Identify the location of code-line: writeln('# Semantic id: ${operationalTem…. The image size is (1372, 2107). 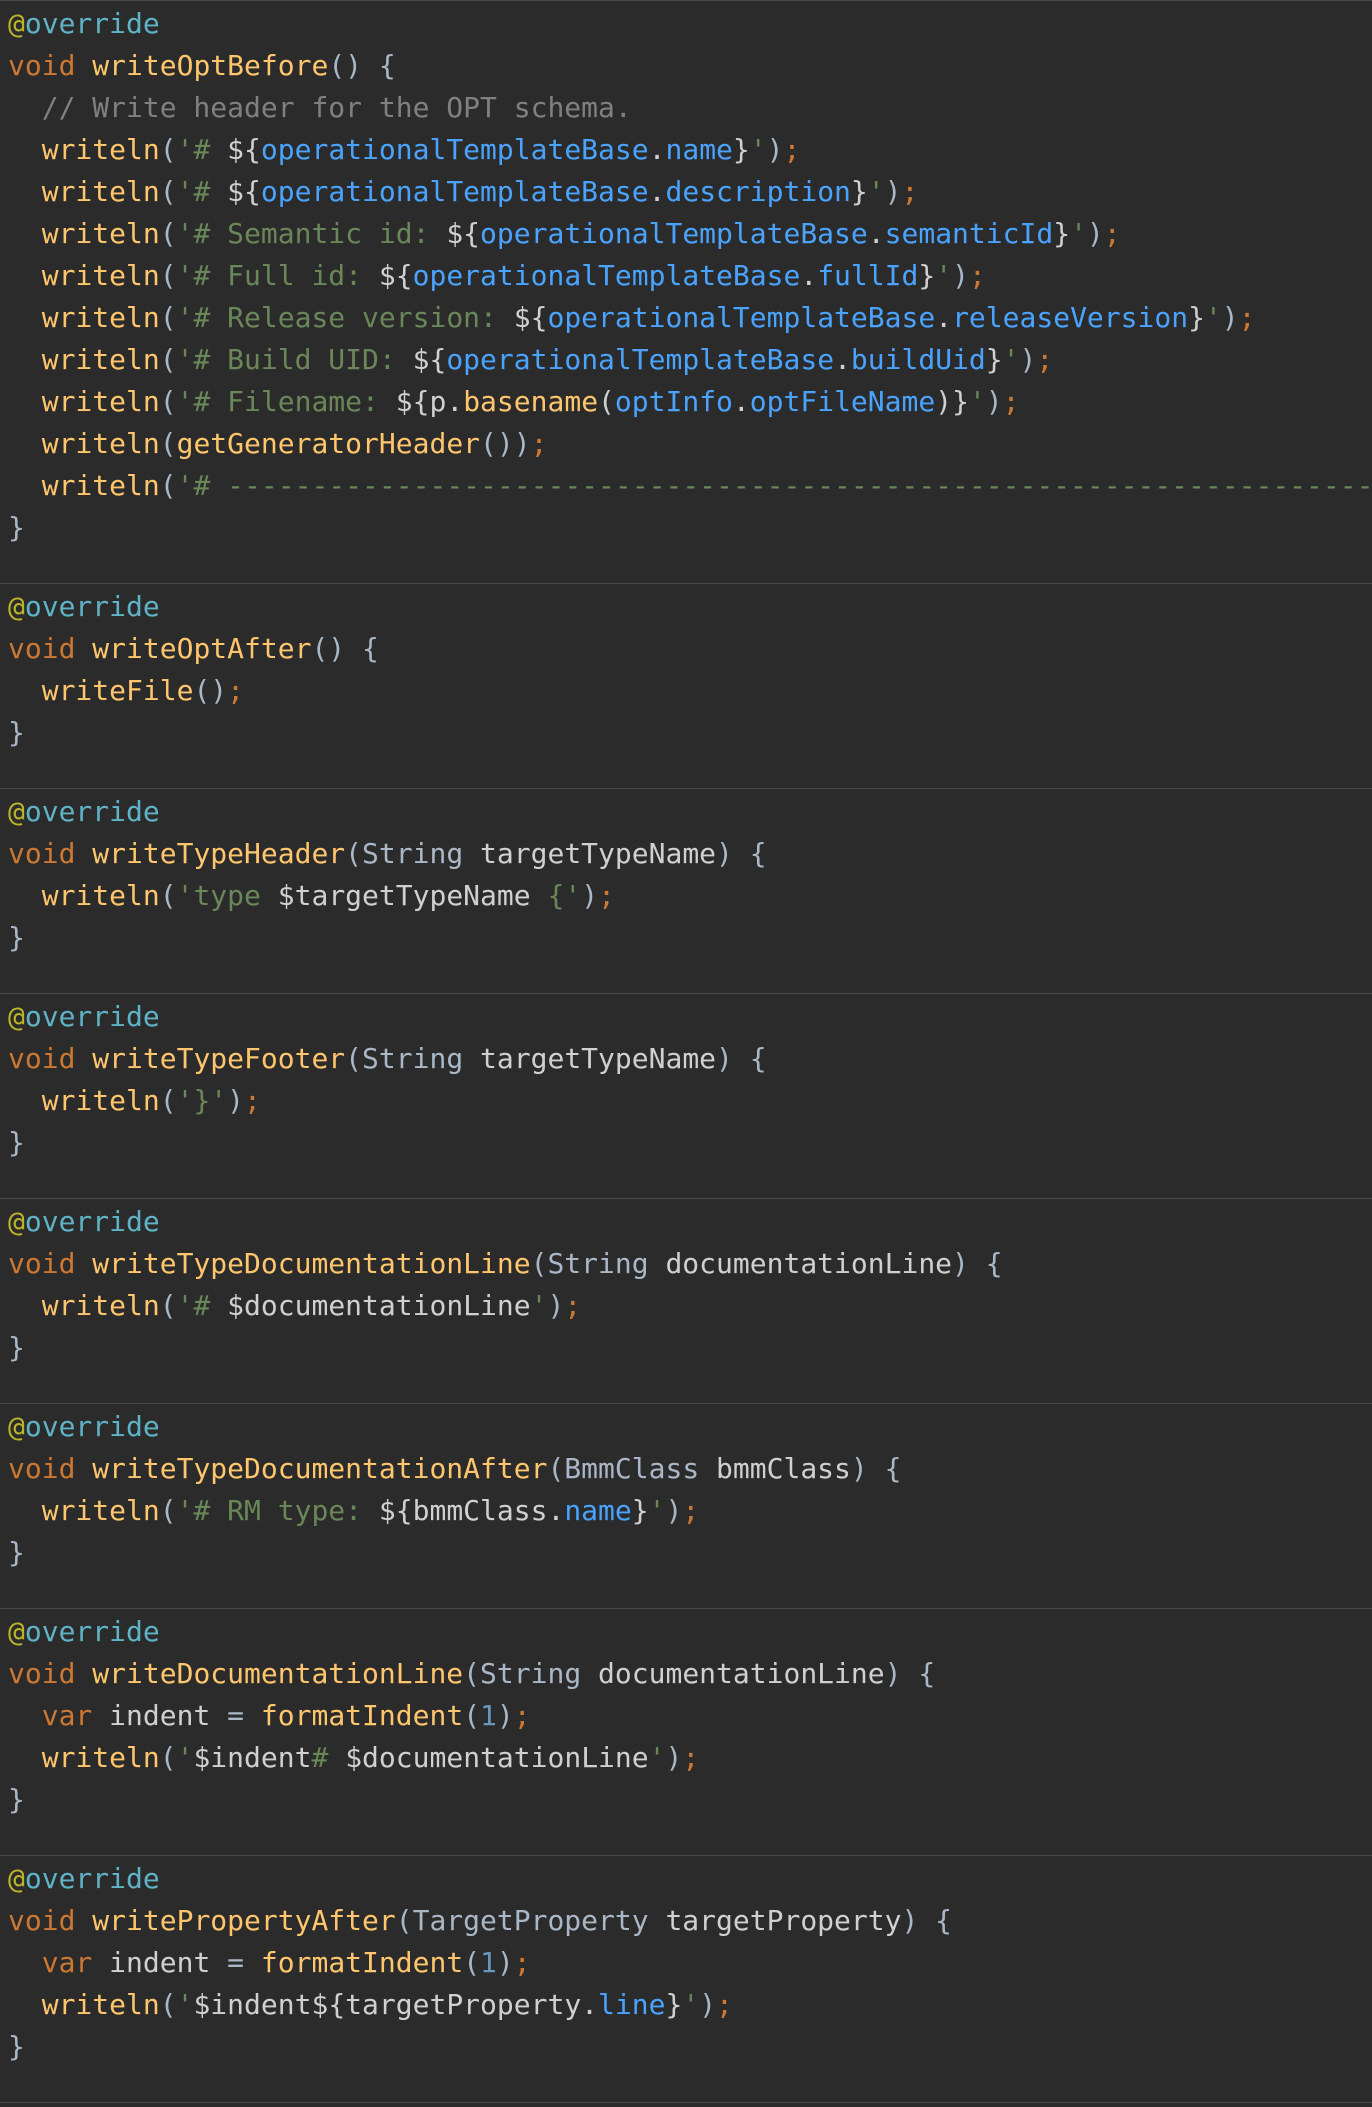
(686, 234).